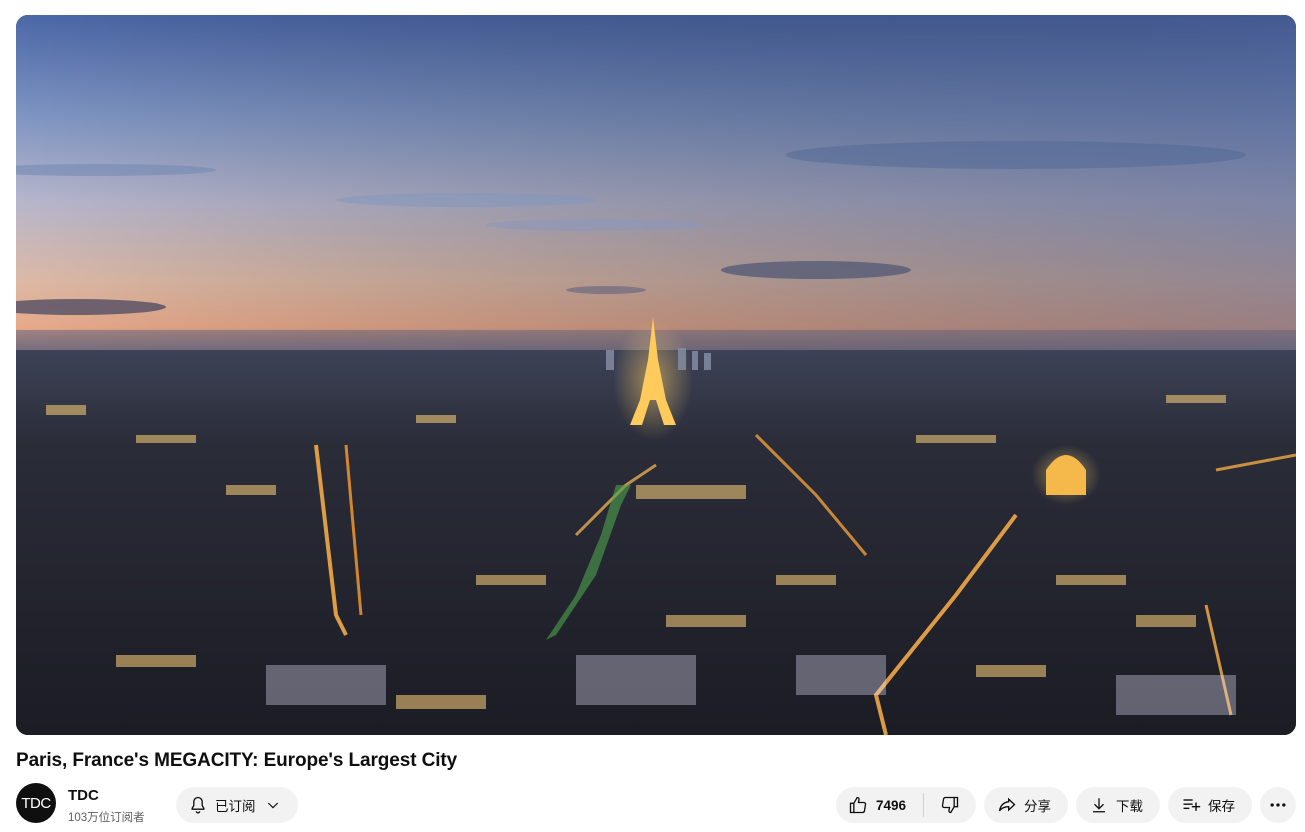 Image resolution: width=1305 pixels, height=832 pixels. I want to click on channel-avatar: TDC, so click(36, 803).